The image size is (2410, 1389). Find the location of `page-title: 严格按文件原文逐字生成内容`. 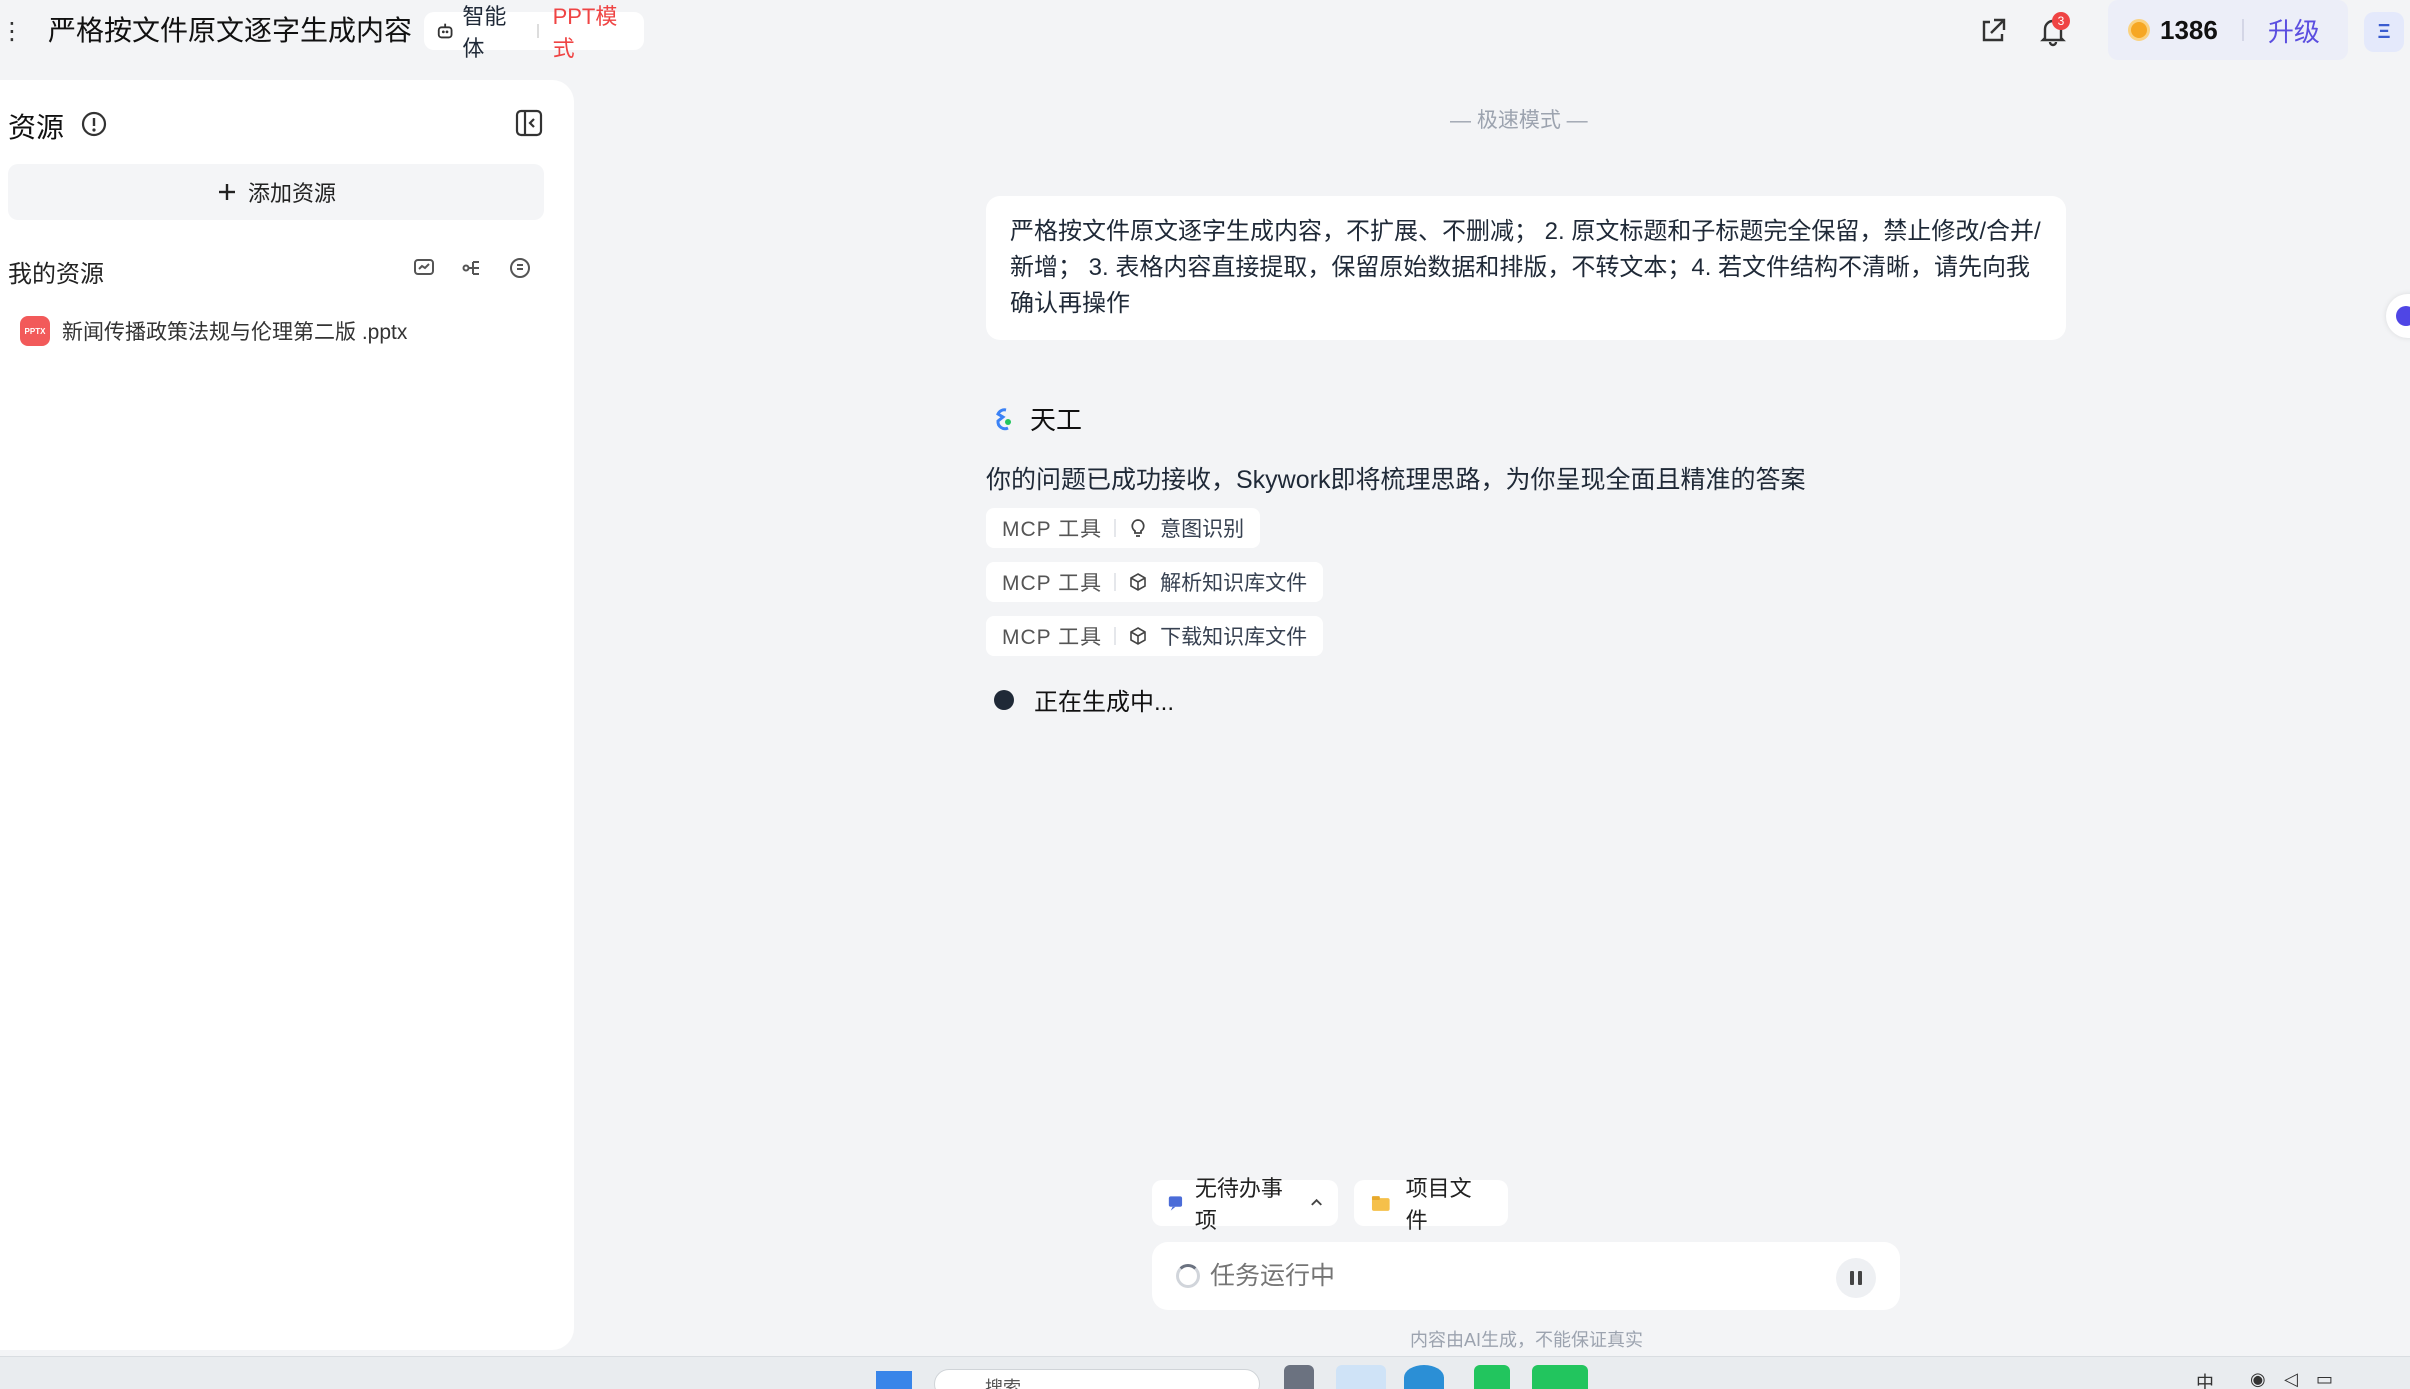

page-title: 严格按文件原文逐字生成内容 is located at coordinates (230, 30).